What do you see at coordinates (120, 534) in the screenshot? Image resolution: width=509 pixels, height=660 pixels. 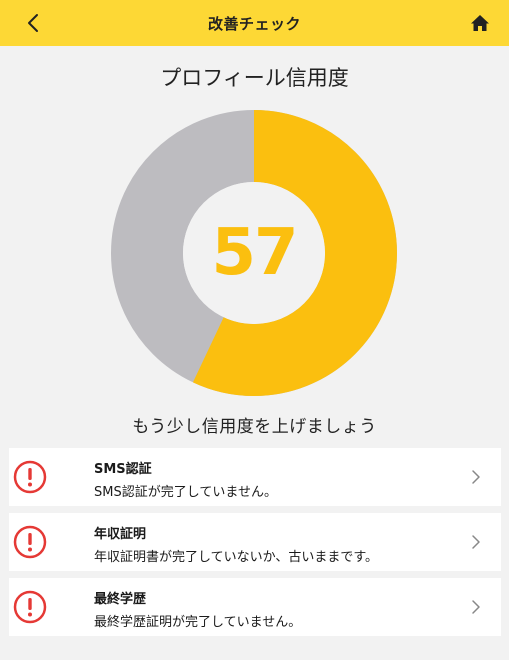 I see `item-title: 年収証明` at bounding box center [120, 534].